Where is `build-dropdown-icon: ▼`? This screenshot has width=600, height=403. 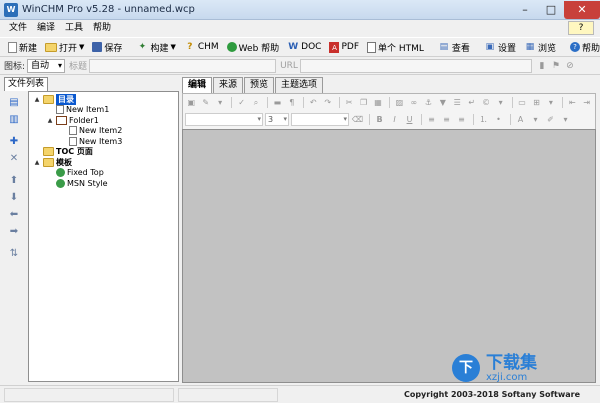
build-dropdown-icon: ▼ is located at coordinates (172, 47).